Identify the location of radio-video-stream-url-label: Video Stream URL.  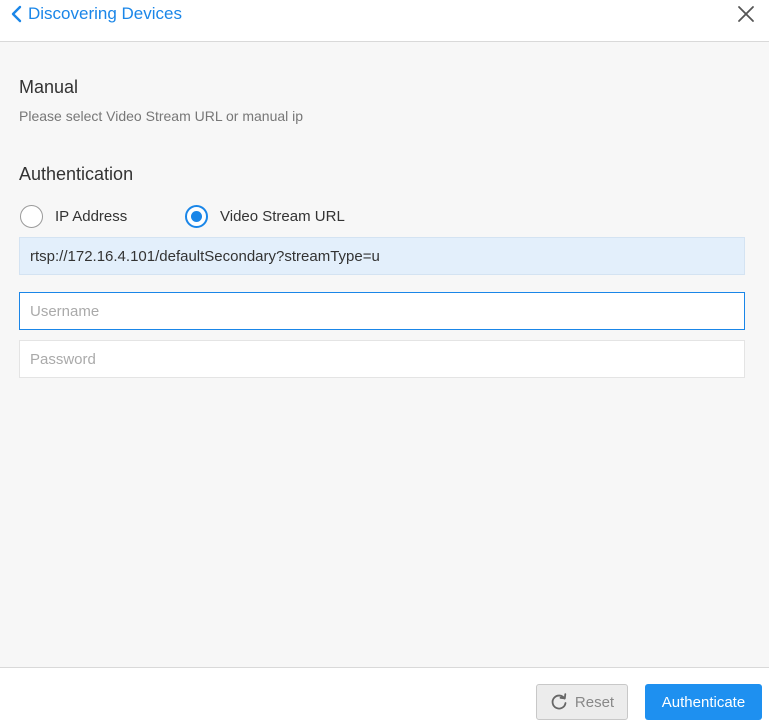
(282, 216).